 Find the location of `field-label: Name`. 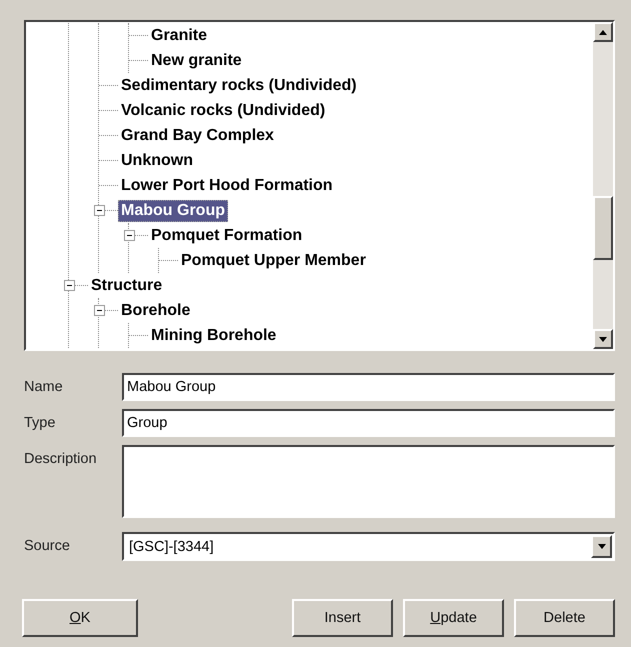

field-label: Name is located at coordinates (44, 386).